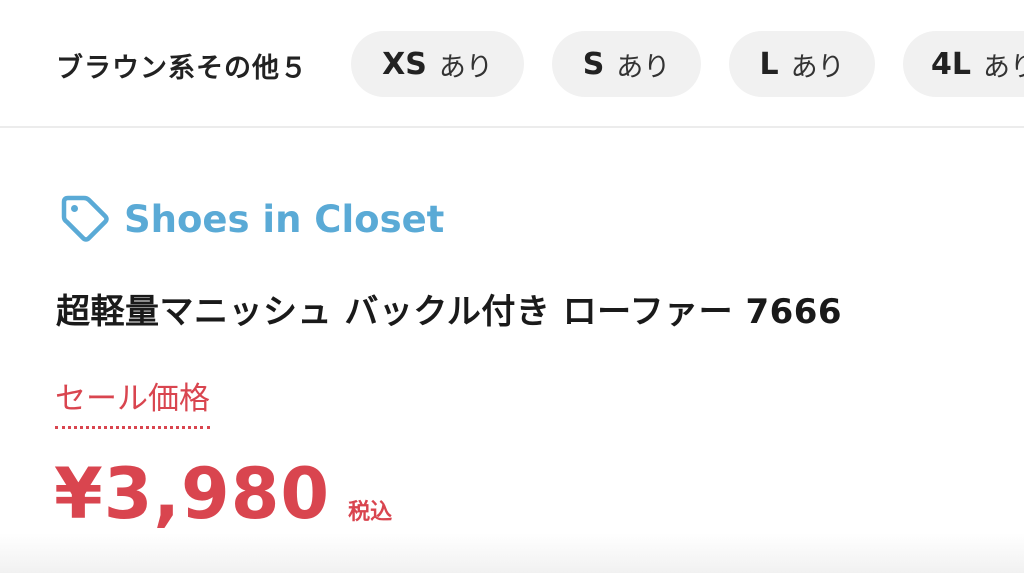 This screenshot has width=1024, height=573. I want to click on bottom-shadow, so click(512, 553).